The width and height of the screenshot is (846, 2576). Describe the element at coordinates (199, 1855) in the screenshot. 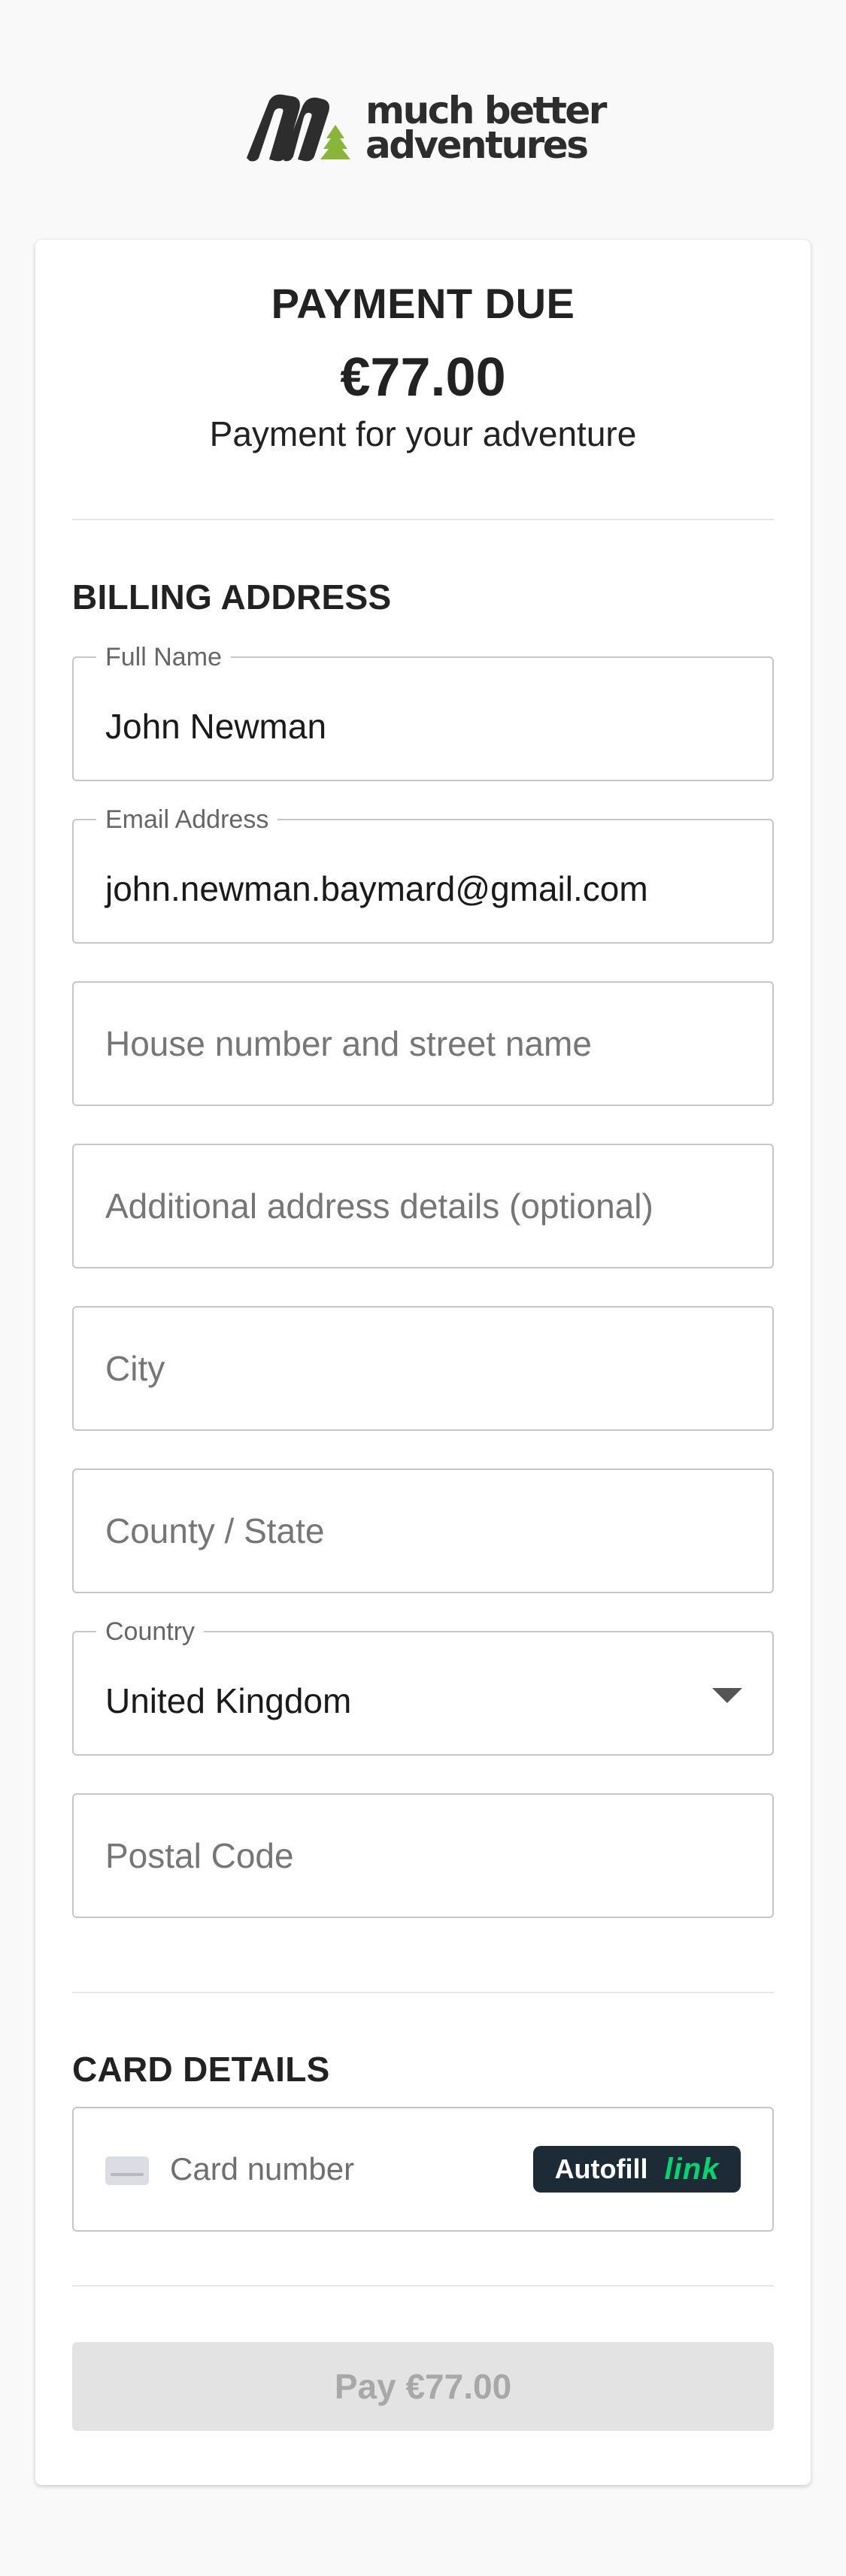

I see `postal-code-placeholder: Postal Code` at that location.